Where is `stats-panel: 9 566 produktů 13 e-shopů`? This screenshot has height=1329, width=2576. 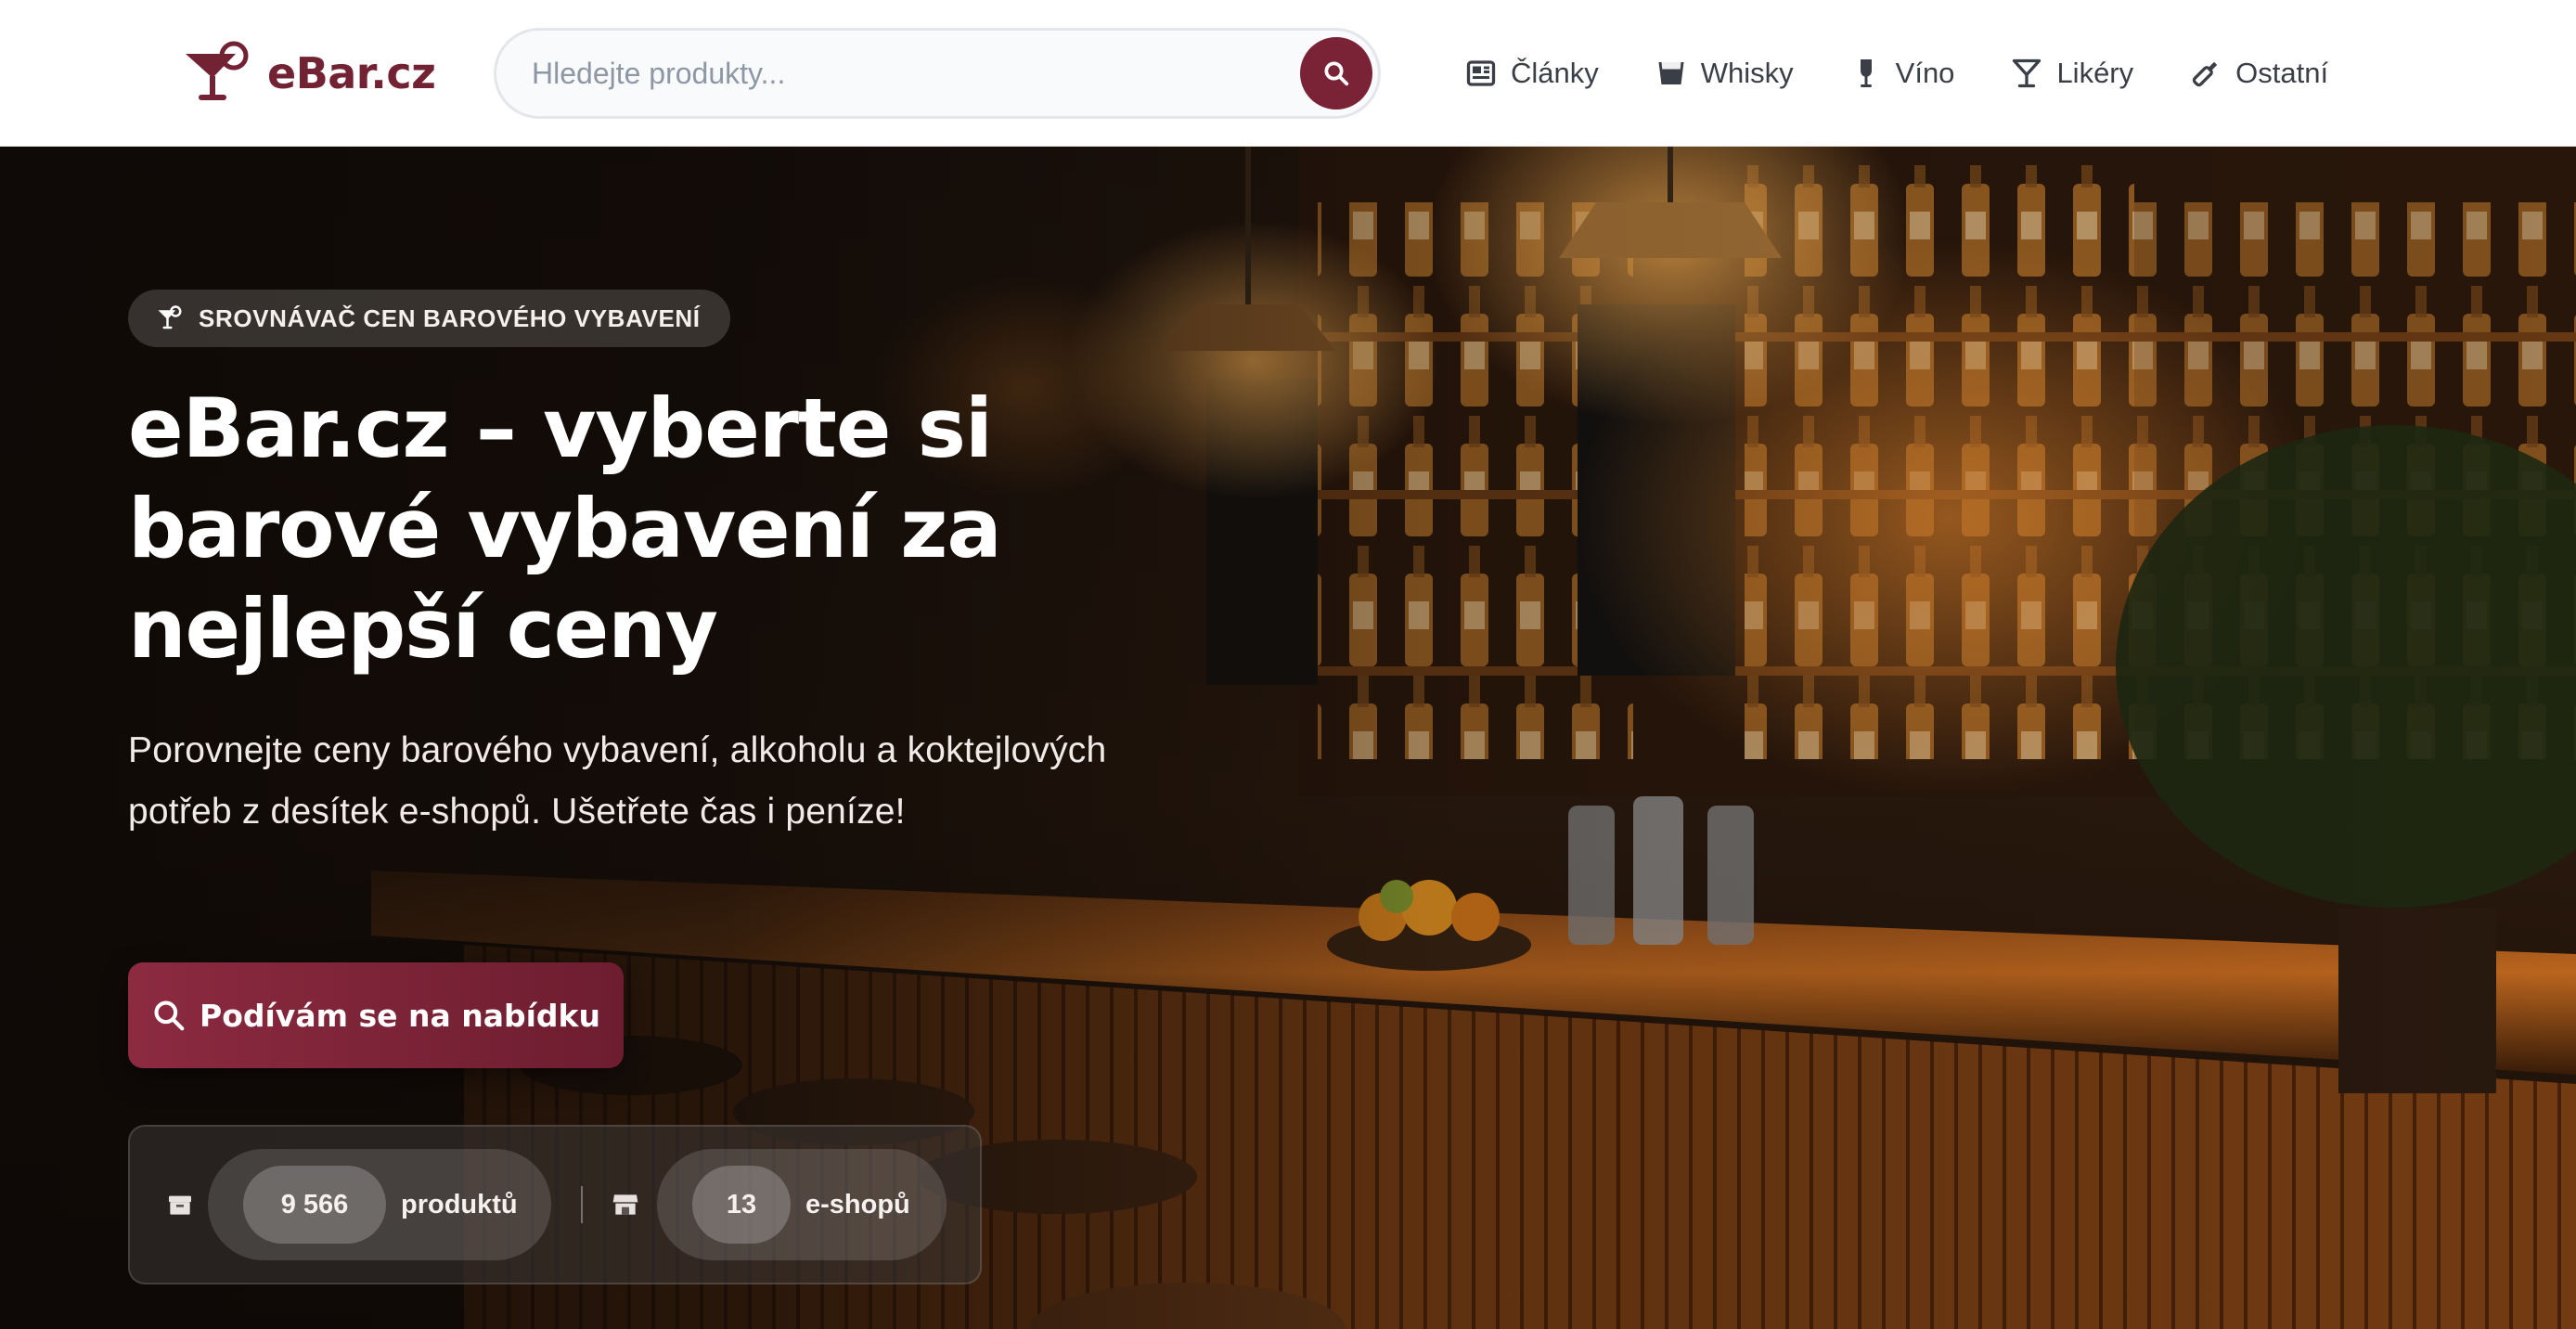
stats-panel: 9 566 produktů 13 e-shopů is located at coordinates (555, 1204).